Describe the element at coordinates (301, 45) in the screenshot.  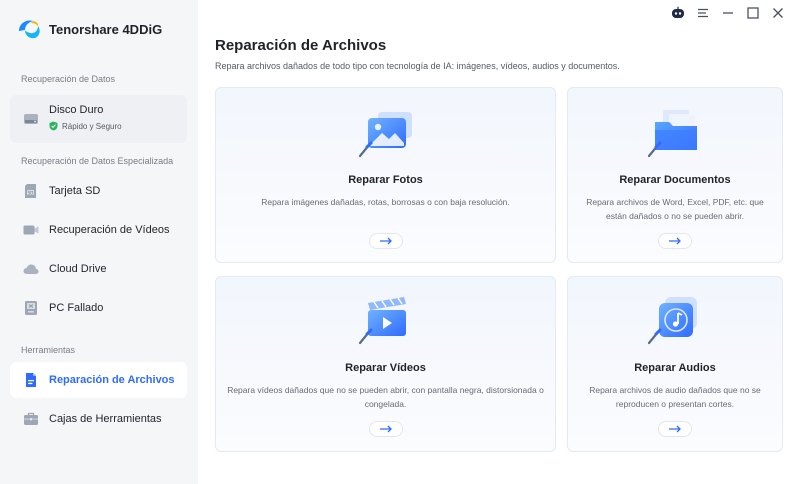
I see `page-title: Reparación de Archivos` at that location.